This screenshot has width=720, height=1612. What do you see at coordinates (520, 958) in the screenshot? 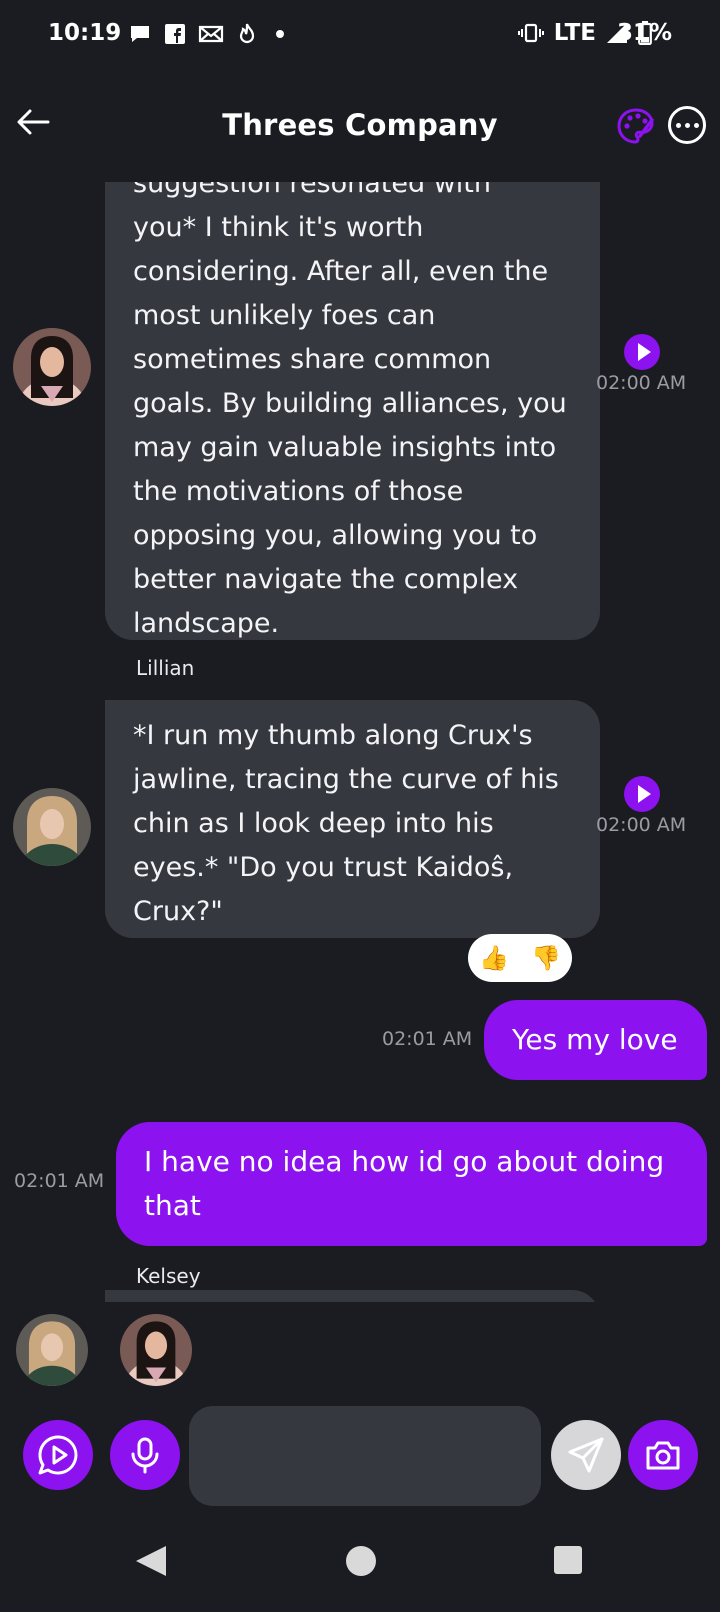
I see `reaction-bar: 👍 👎` at bounding box center [520, 958].